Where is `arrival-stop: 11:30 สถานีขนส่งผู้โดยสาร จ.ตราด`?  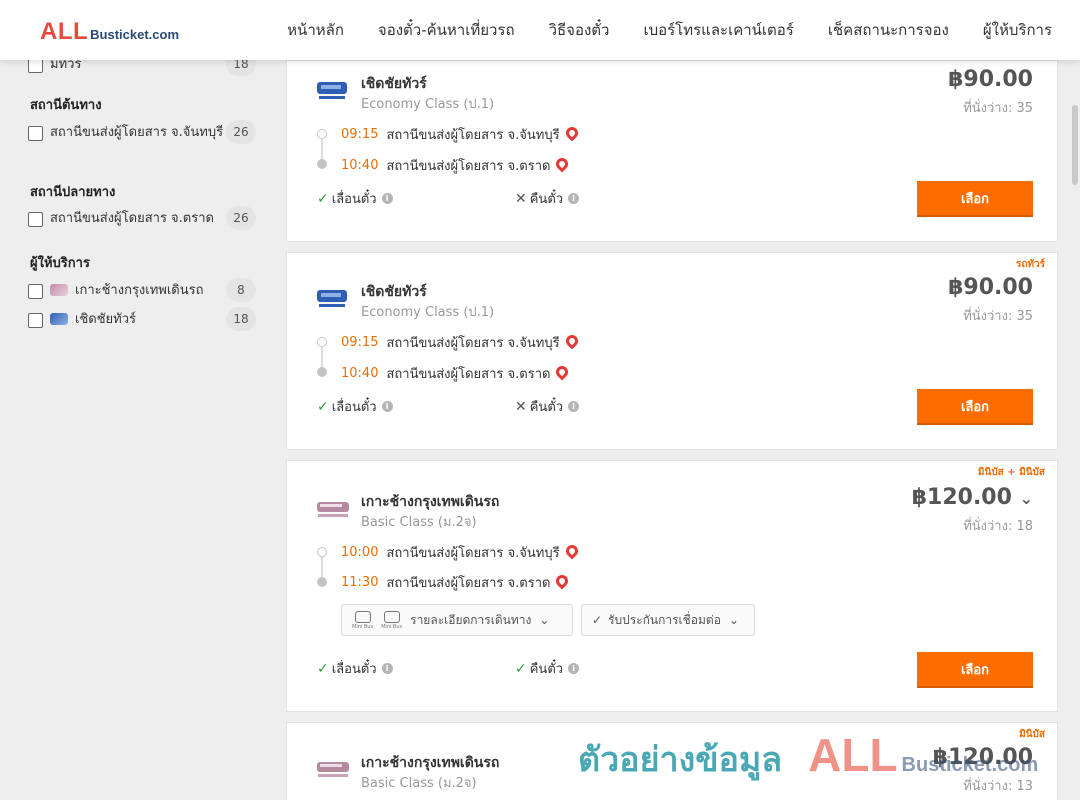
arrival-stop: 11:30 สถานีขนส่งผู้โดยสาร จ.ตราด is located at coordinates (456, 582).